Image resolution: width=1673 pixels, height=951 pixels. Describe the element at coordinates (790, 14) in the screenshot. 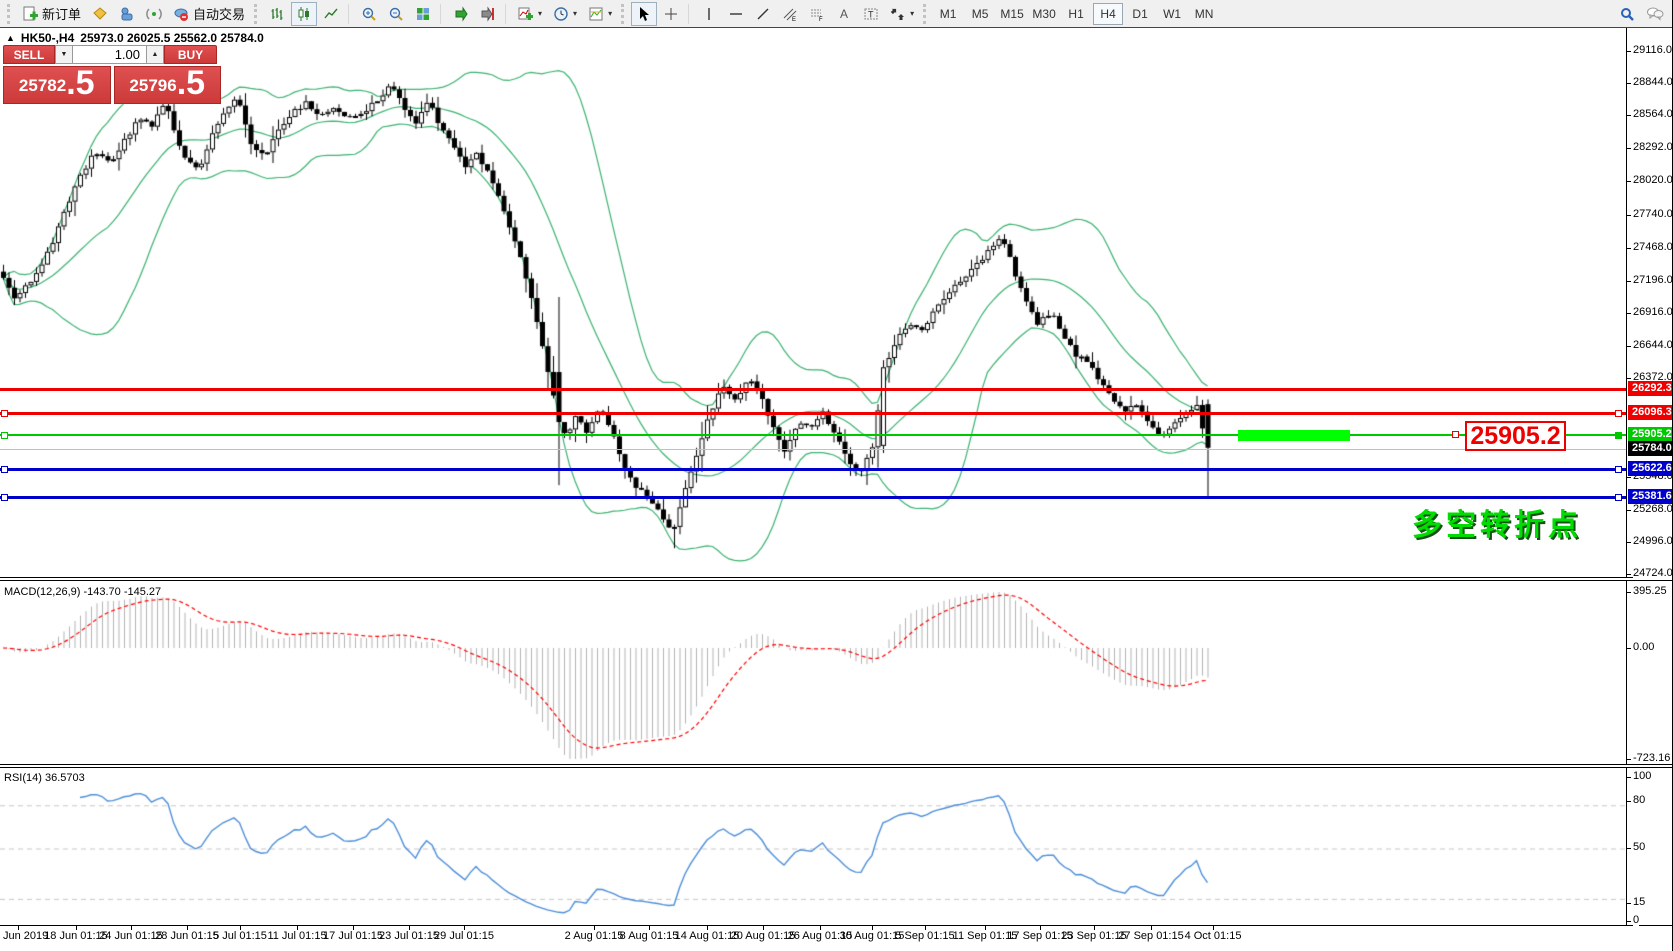

I see `channel-button: E` at that location.